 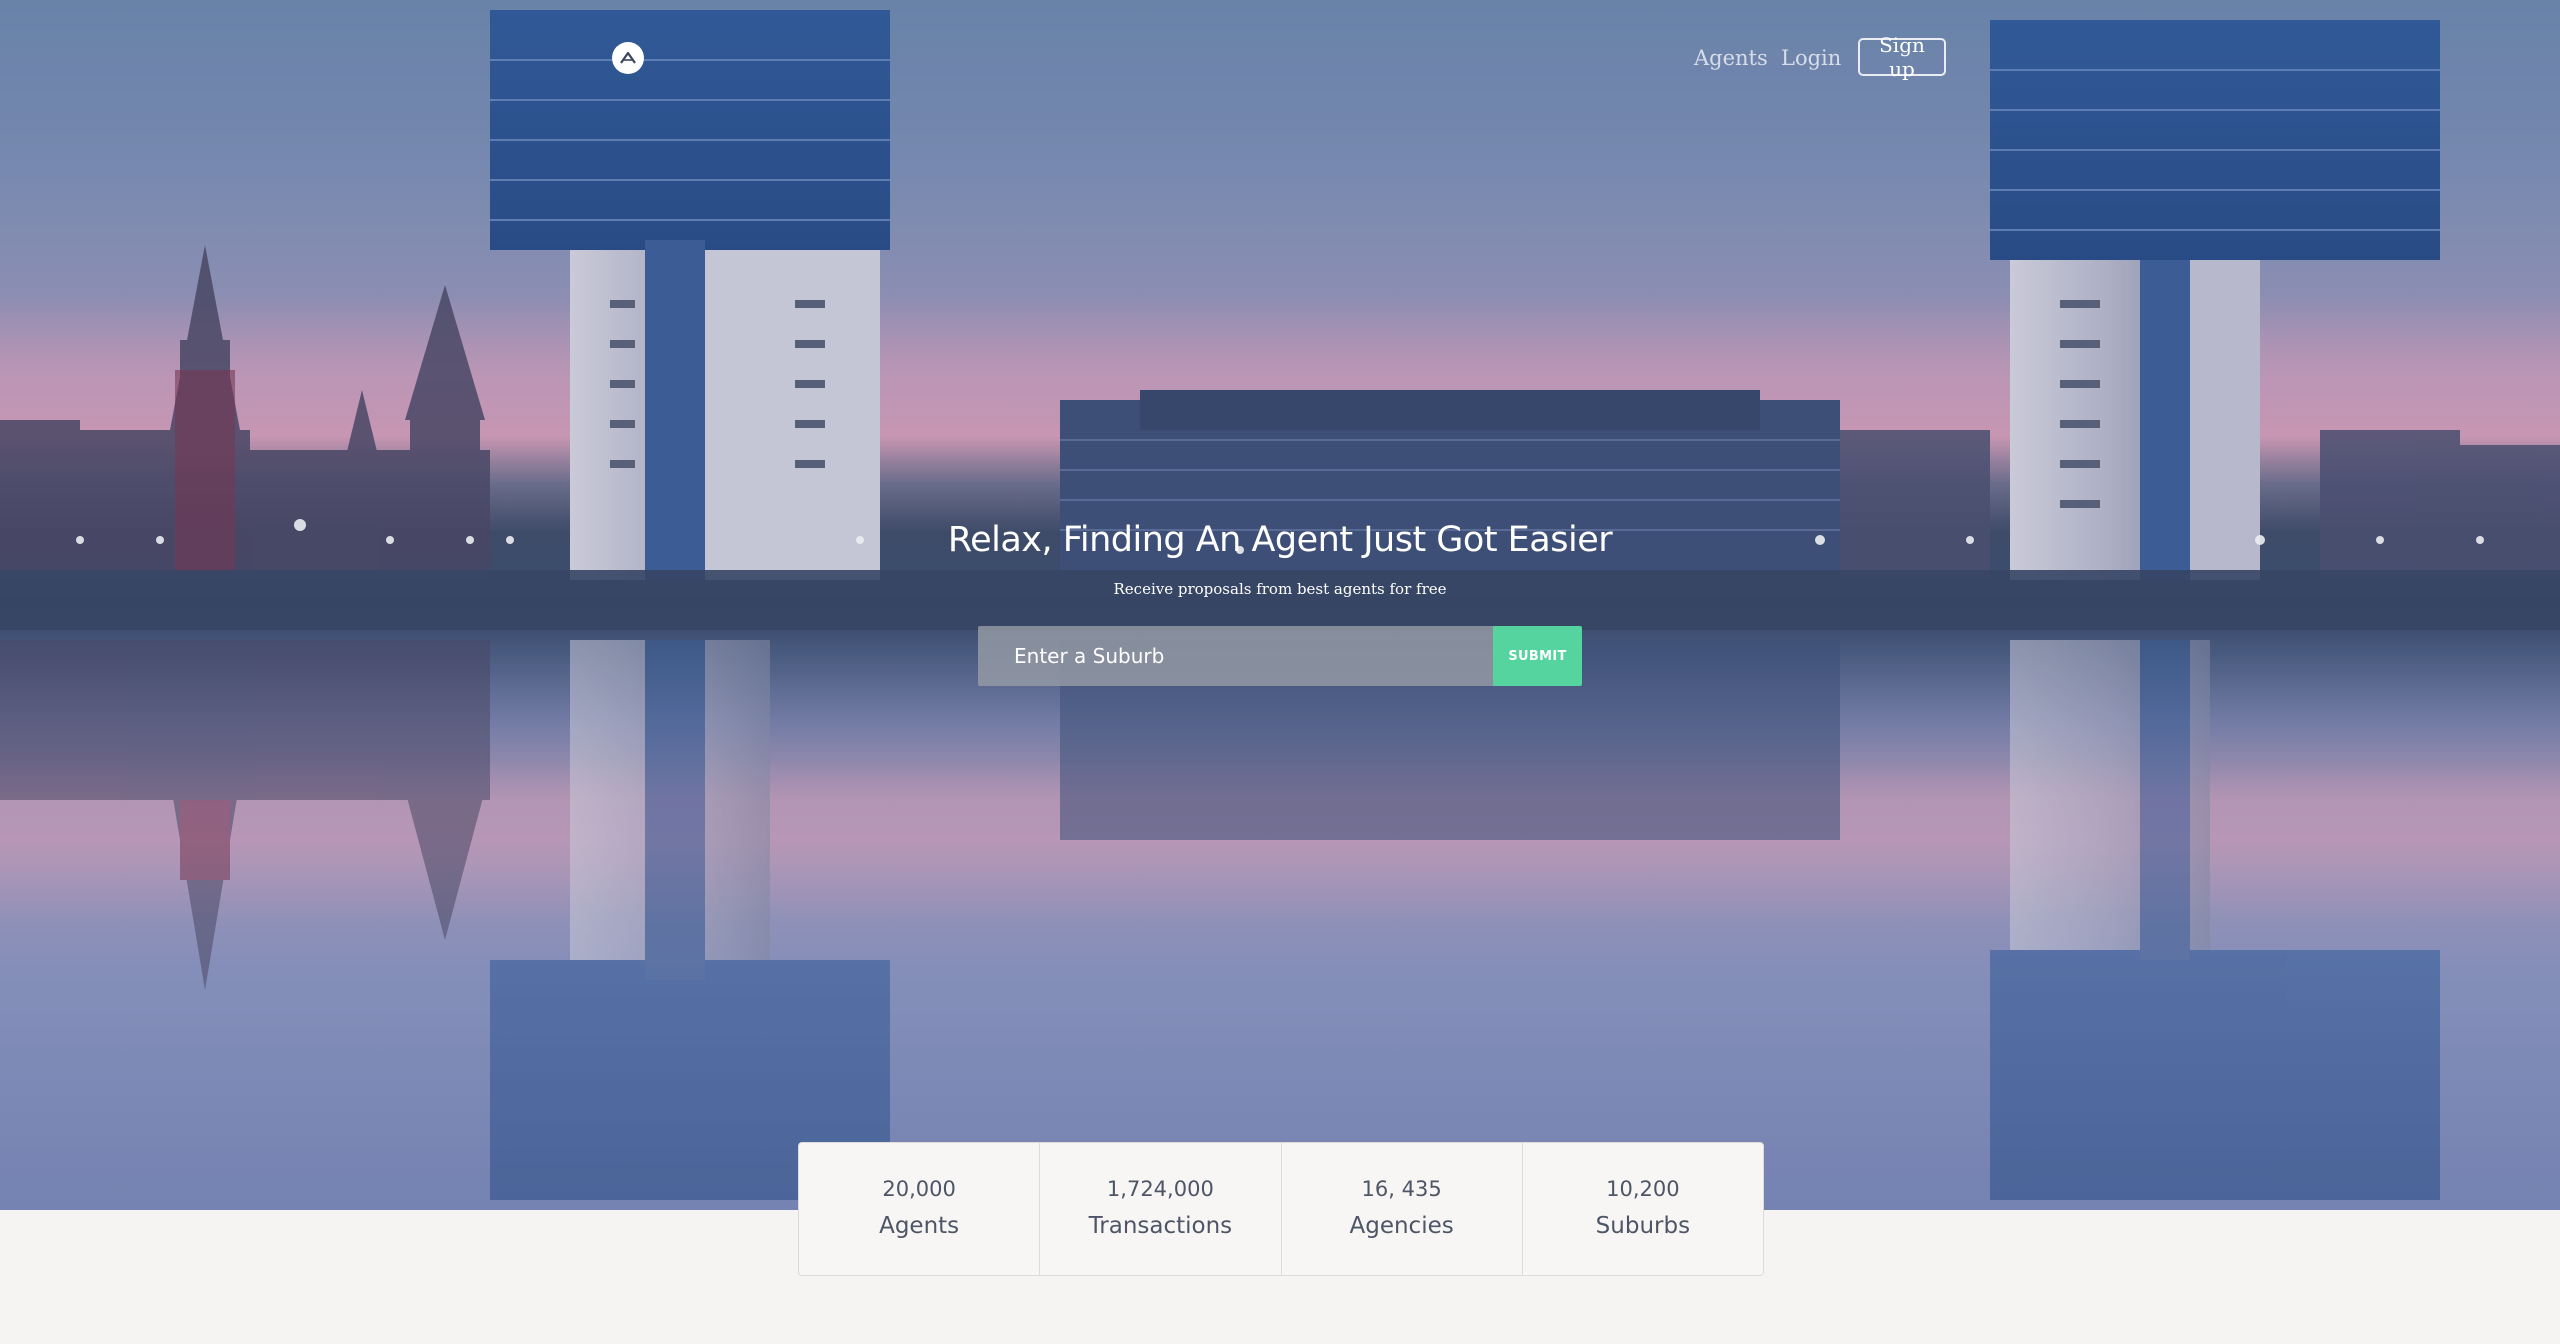 What do you see at coordinates (1401, 1226) in the screenshot?
I see `stat-label: Agencies` at bounding box center [1401, 1226].